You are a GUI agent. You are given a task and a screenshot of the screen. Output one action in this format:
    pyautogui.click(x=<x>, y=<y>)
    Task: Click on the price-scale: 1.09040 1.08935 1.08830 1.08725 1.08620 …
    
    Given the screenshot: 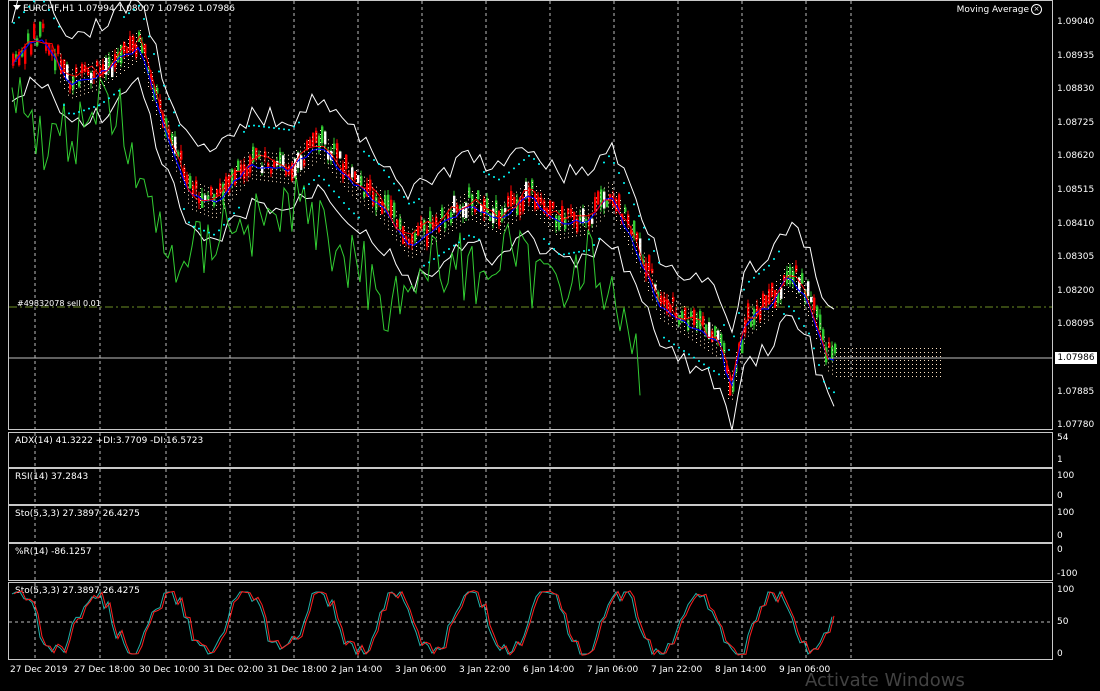 What is the action you would take?
    pyautogui.click(x=1076, y=215)
    